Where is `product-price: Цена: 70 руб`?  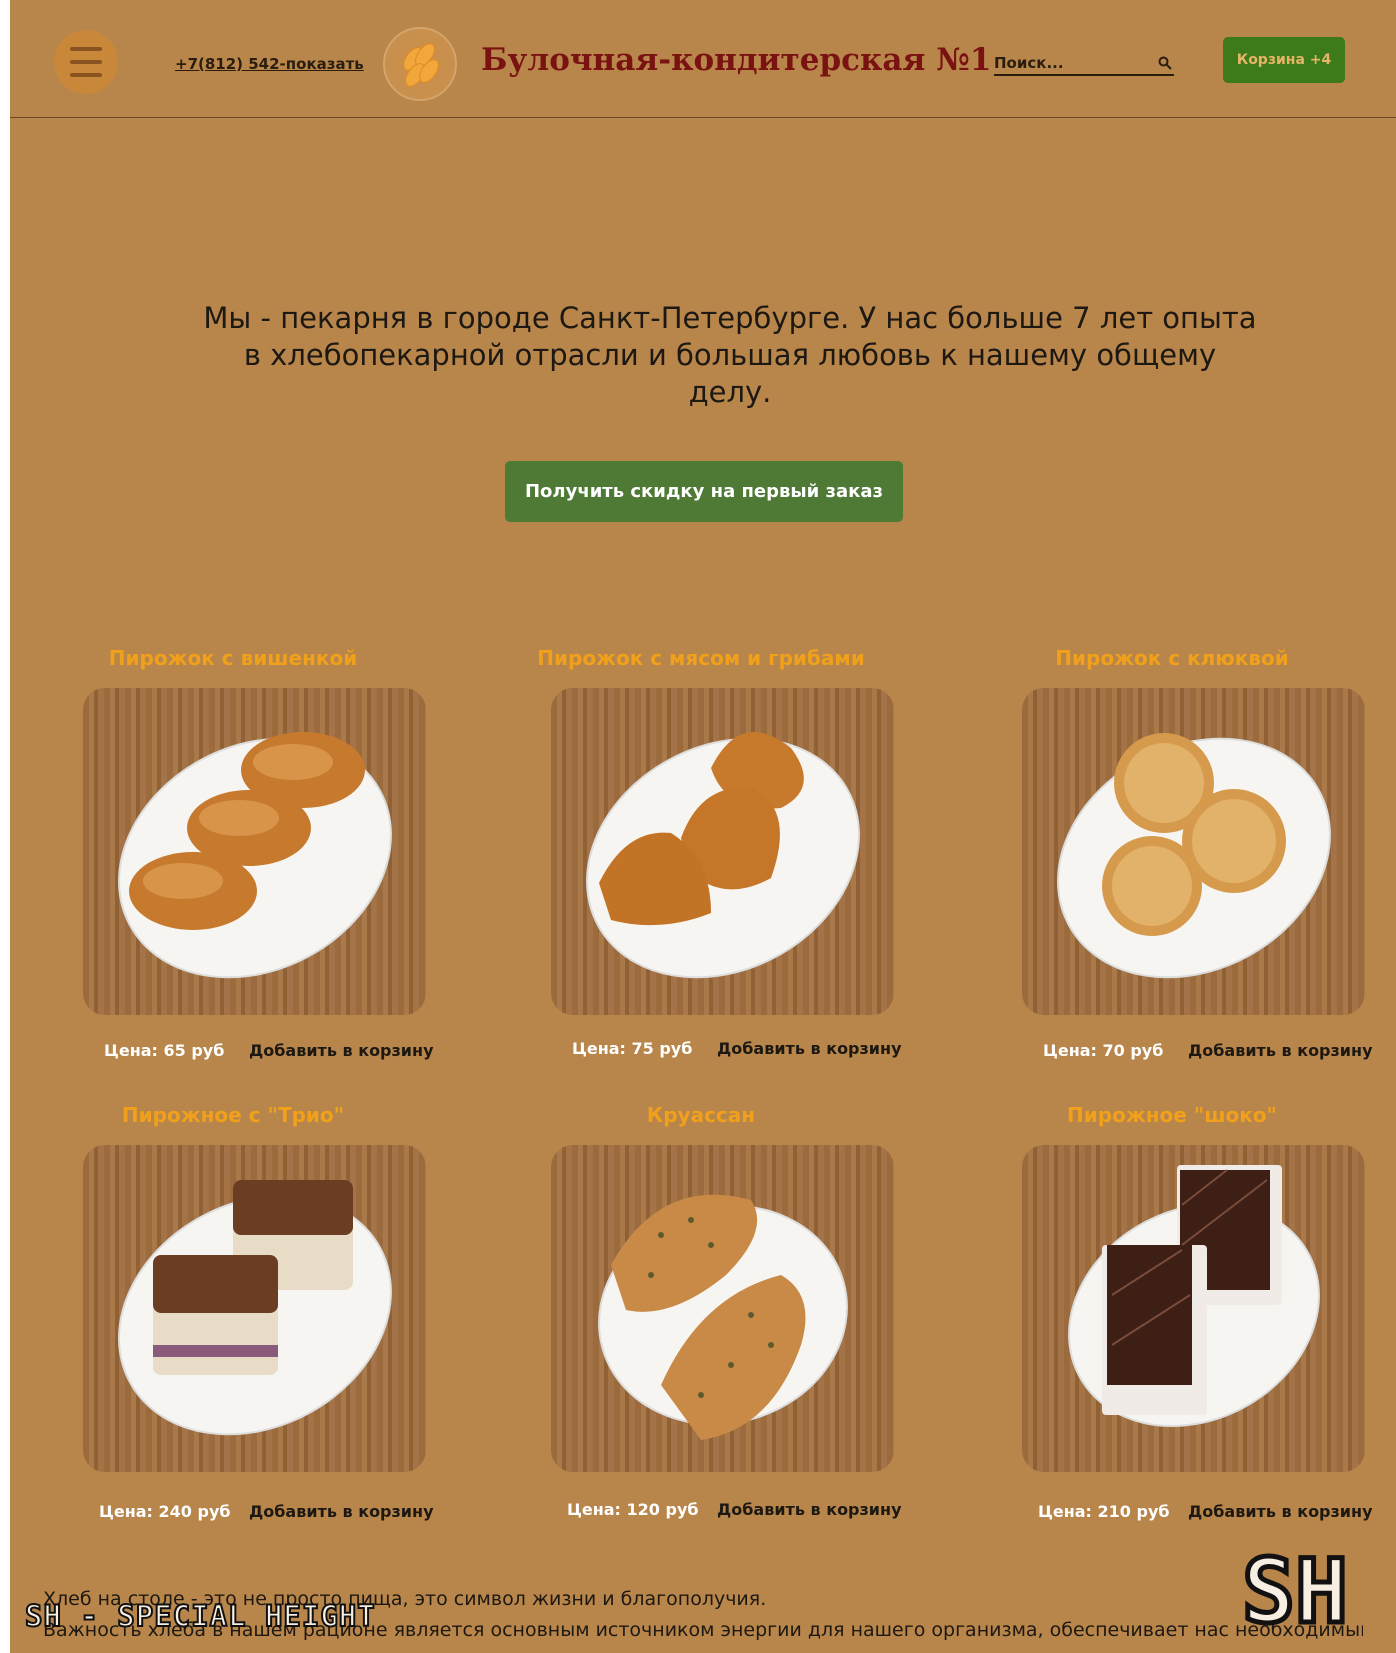 product-price: Цена: 70 руб is located at coordinates (1103, 1050).